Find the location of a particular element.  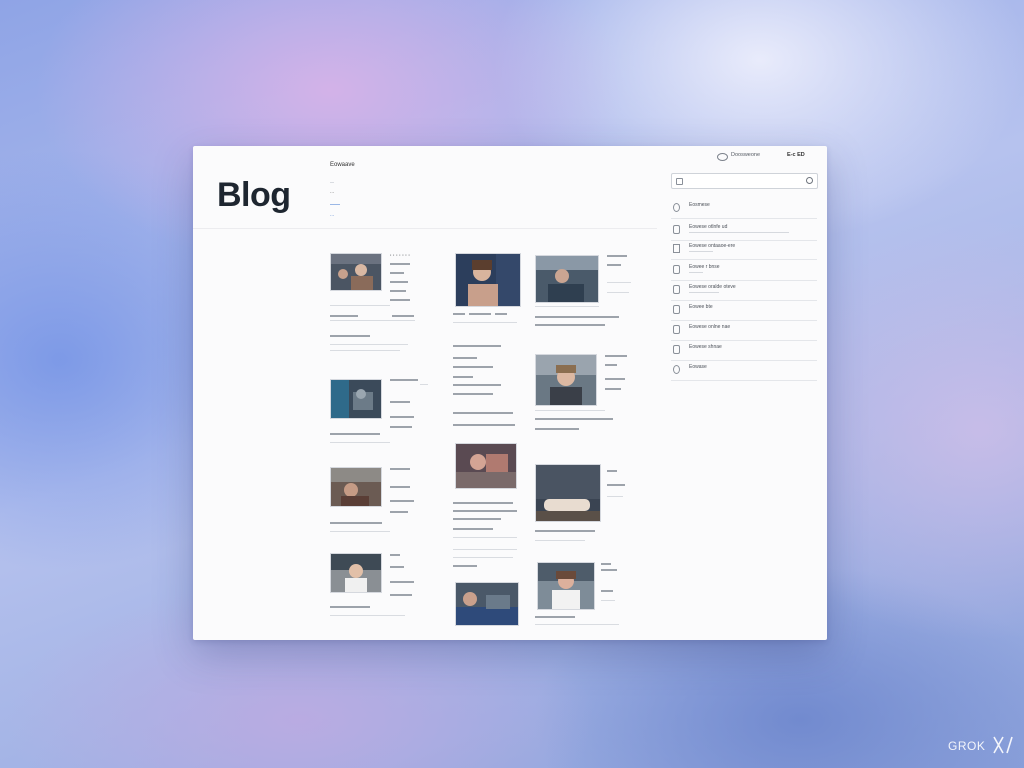

sidebar-item-label: Eowese otlnfe ud is located at coordinates (708, 227).